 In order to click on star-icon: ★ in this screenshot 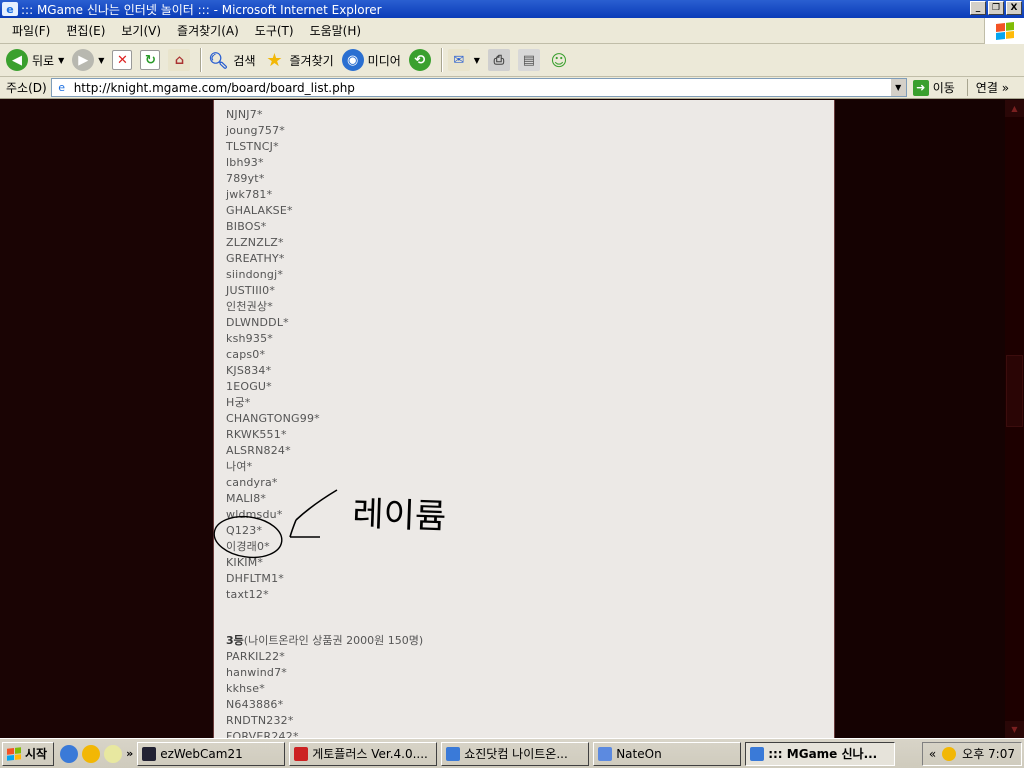, I will do `click(274, 60)`.